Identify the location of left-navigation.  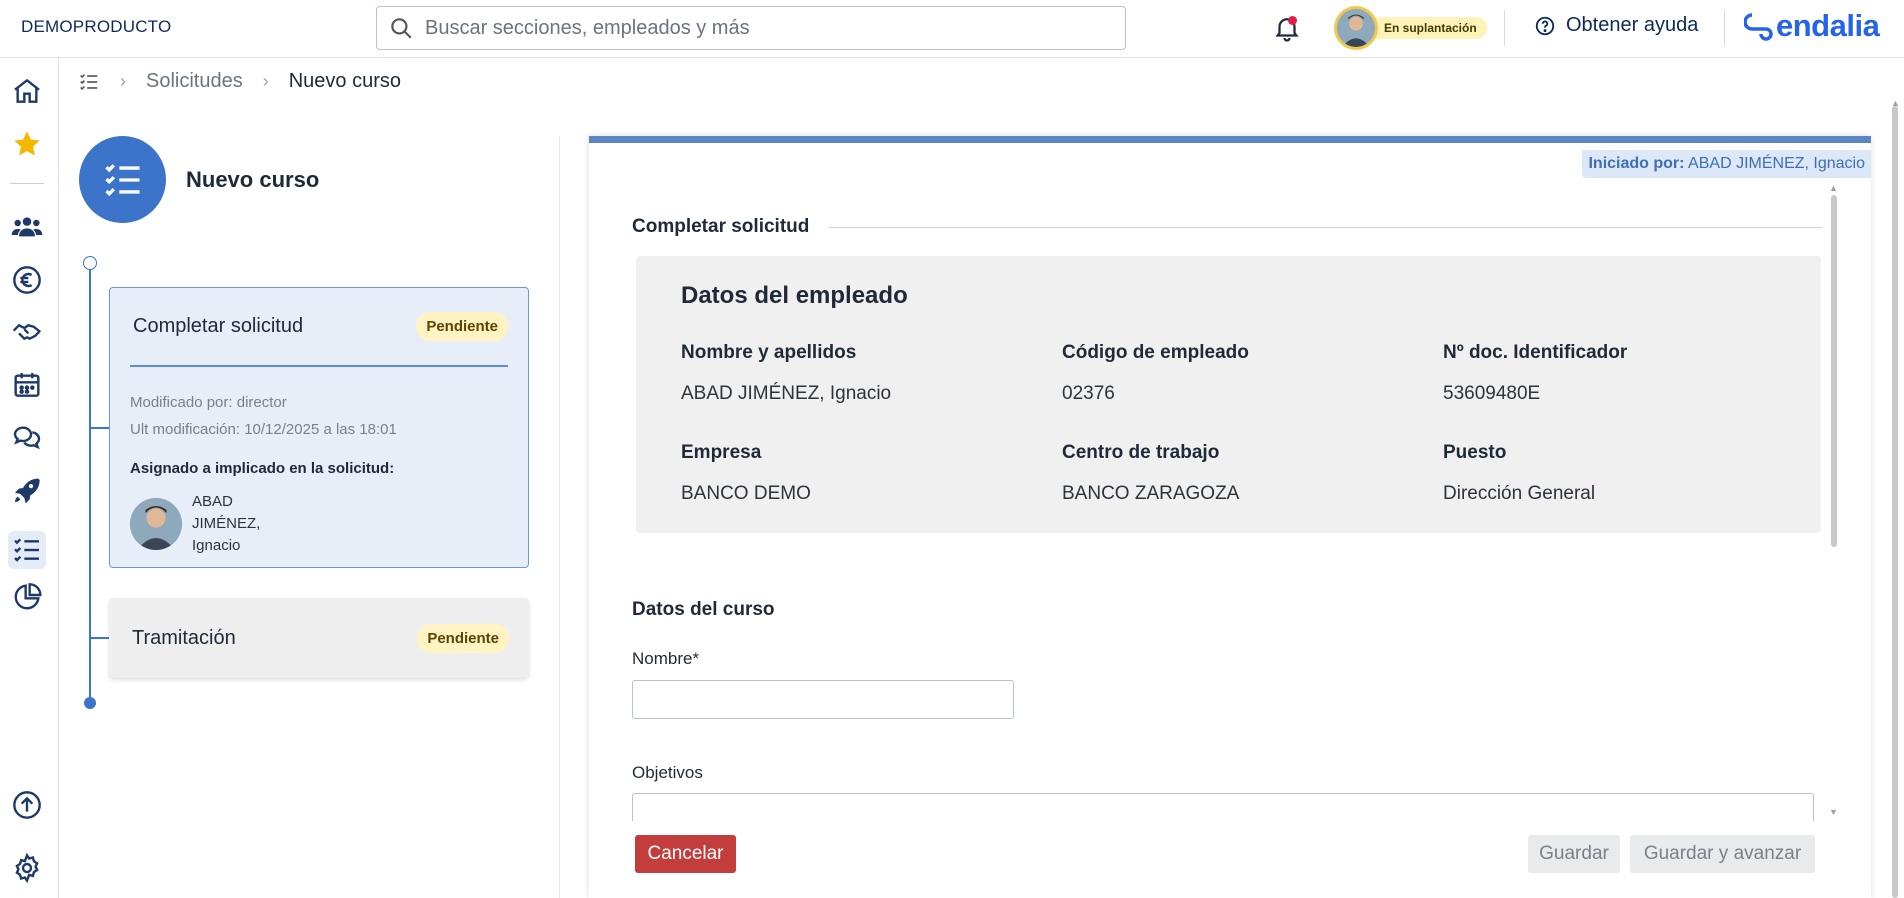
(29, 478).